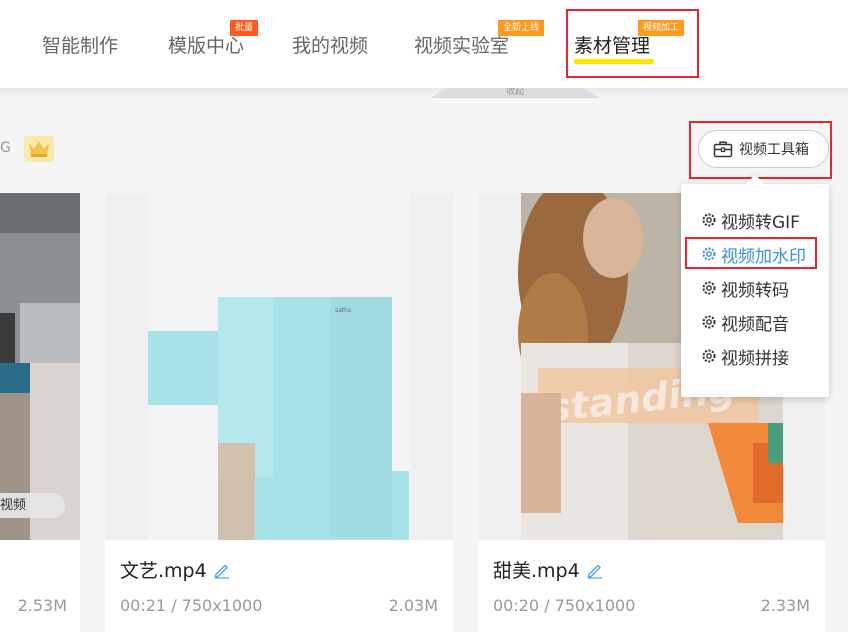 This screenshot has height=632, width=848. I want to click on nav-item-label: 视频实验室, so click(462, 46).